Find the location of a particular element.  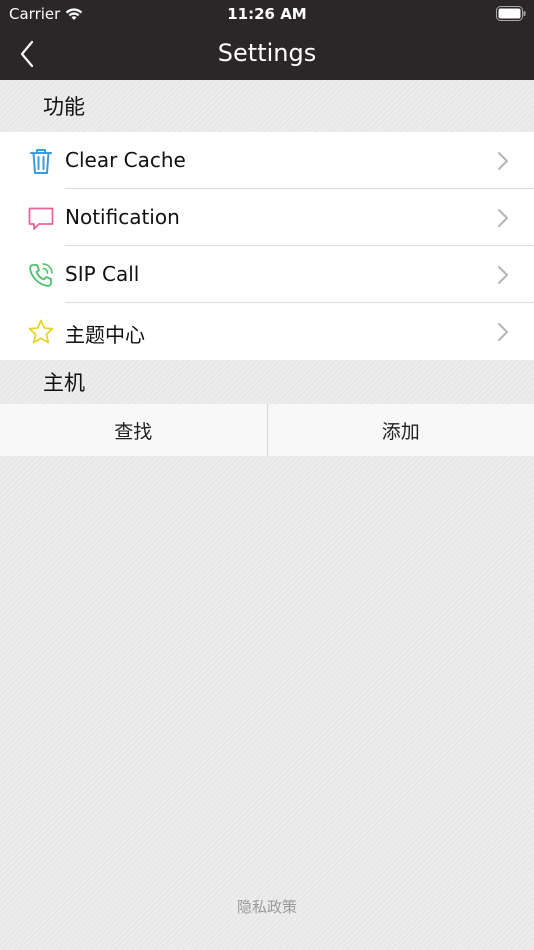

top-bar: Carrier 11:26 AM Settings is located at coordinates (267, 40).